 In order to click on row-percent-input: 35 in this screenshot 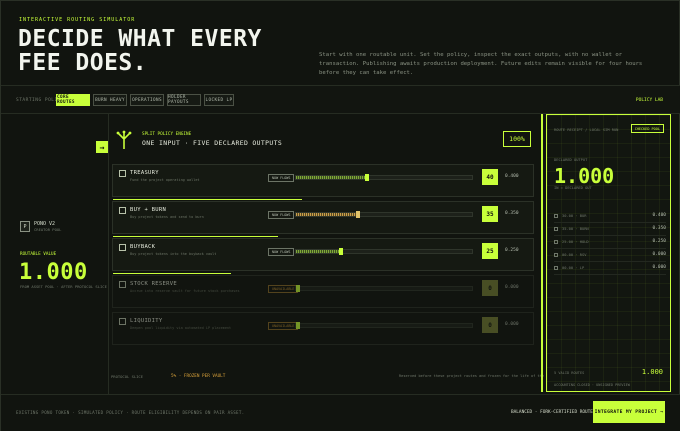, I will do `click(490, 214)`.